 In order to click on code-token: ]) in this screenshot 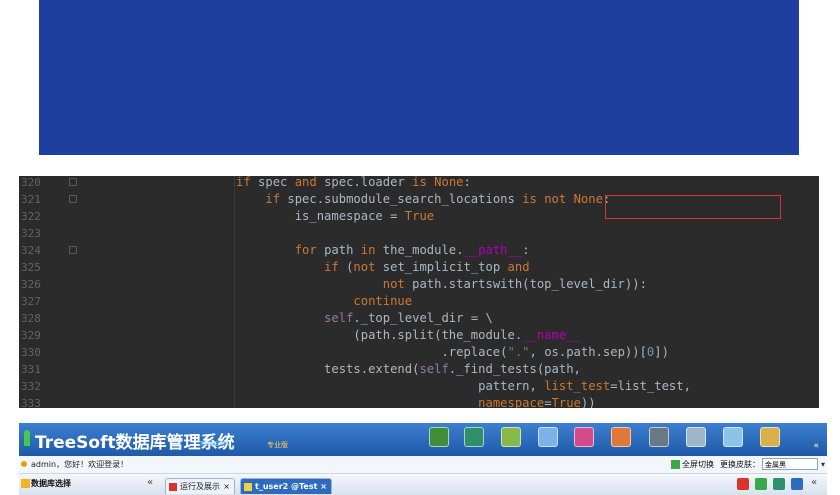, I will do `click(661, 352)`.